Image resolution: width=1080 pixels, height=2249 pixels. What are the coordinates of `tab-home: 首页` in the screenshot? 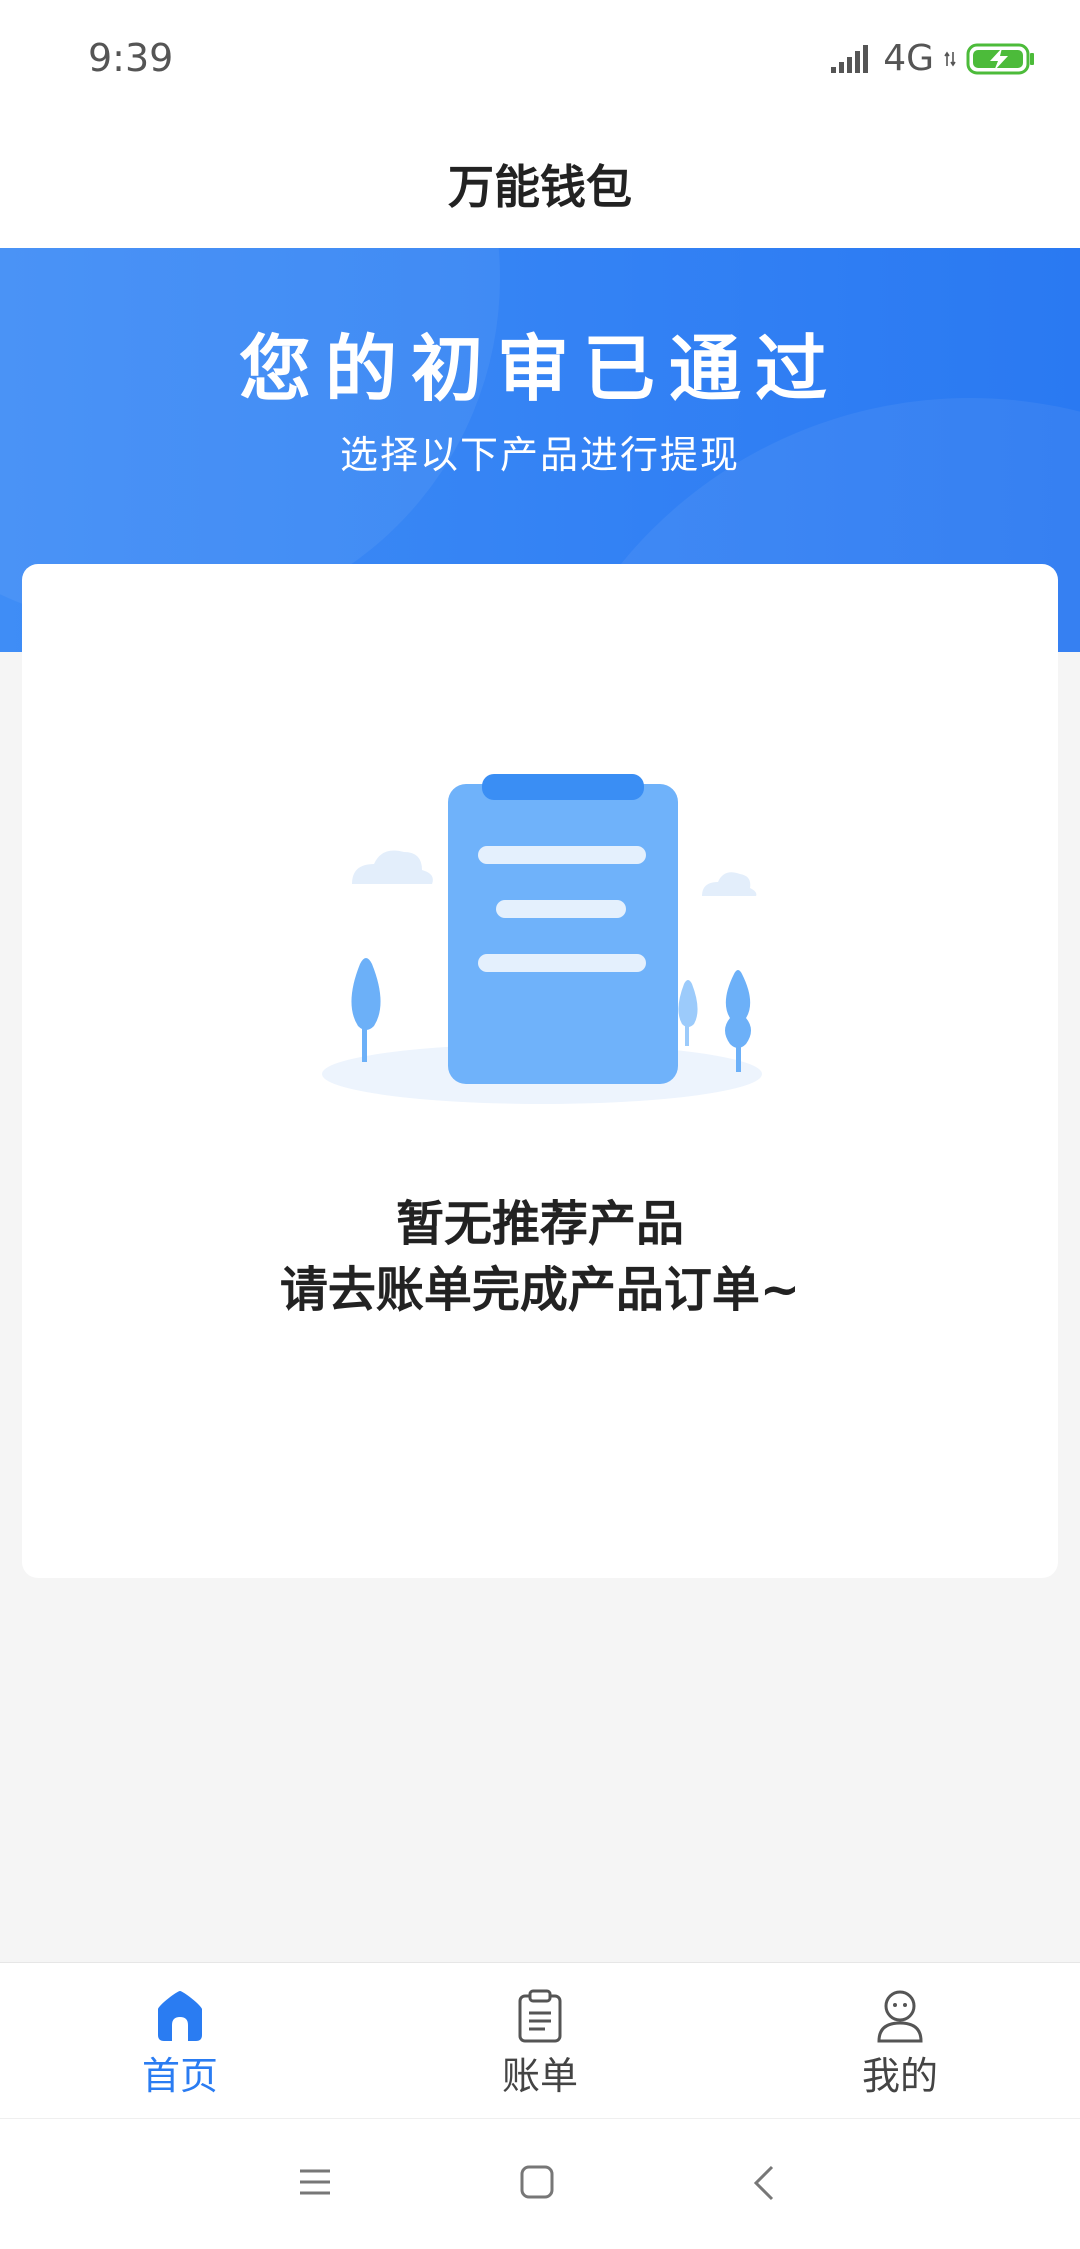 It's located at (180, 2041).